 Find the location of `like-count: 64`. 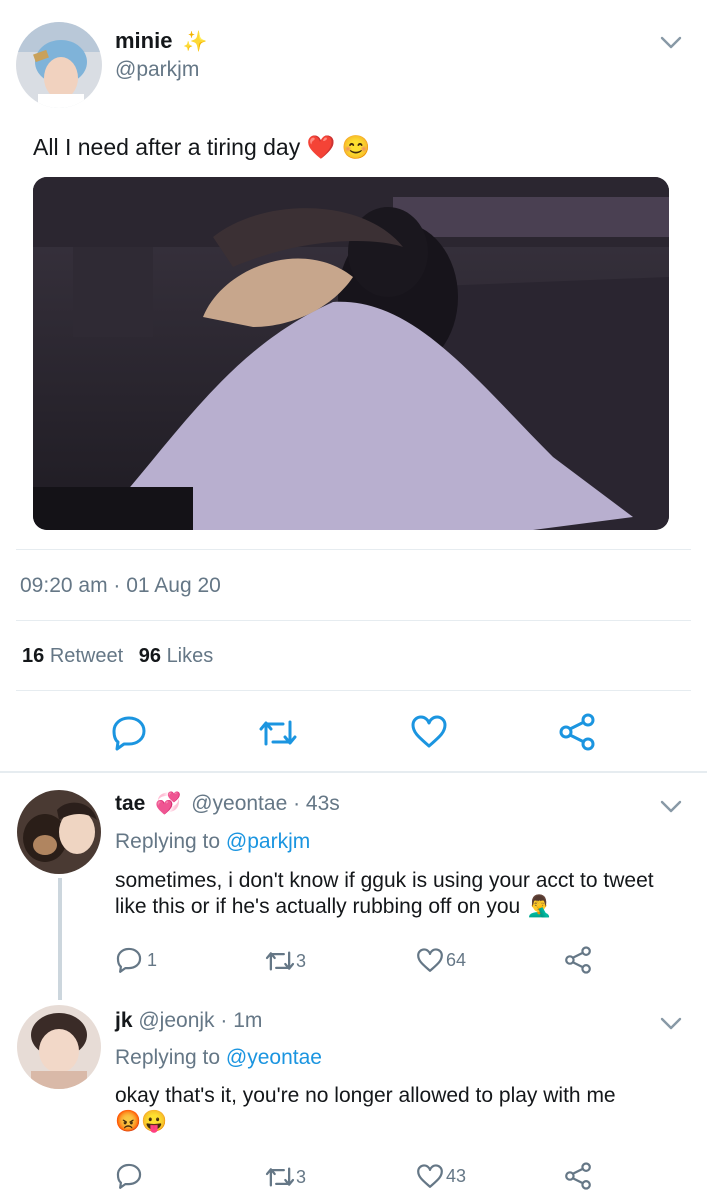

like-count: 64 is located at coordinates (456, 960).